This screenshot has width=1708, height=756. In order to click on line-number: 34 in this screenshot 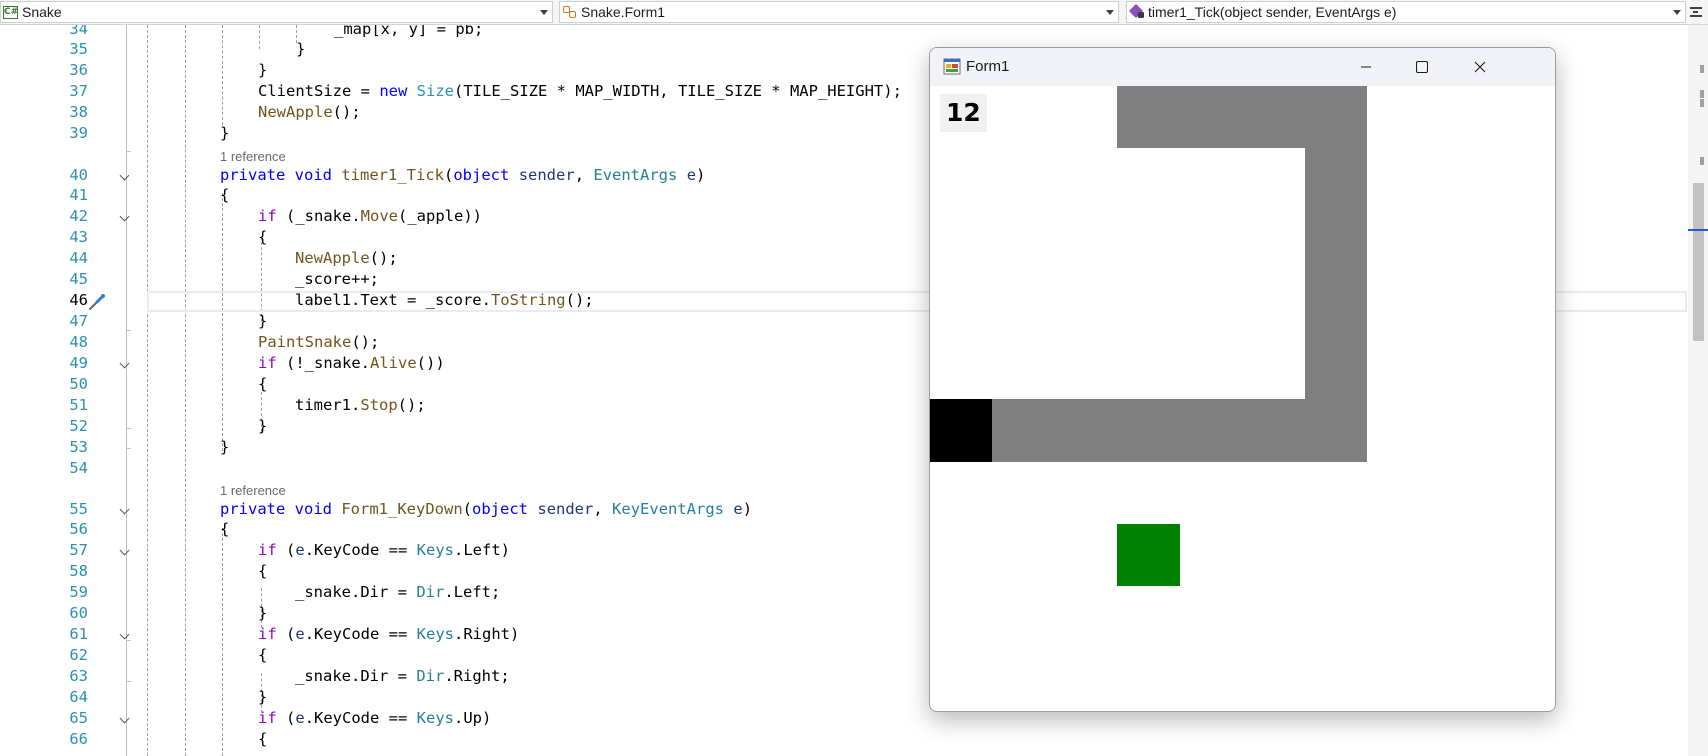, I will do `click(78, 31)`.